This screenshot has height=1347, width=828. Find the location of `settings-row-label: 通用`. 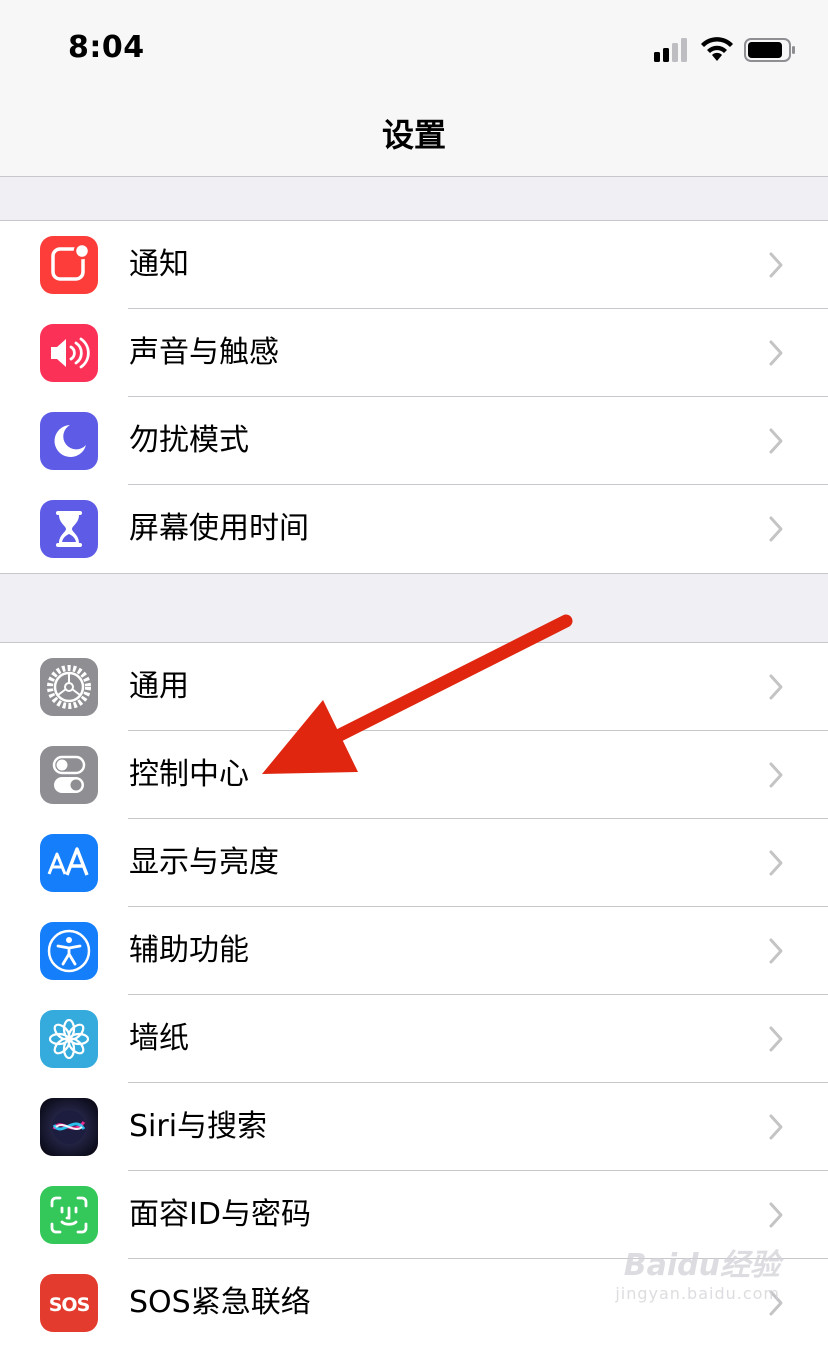

settings-row-label: 通用 is located at coordinates (159, 686).